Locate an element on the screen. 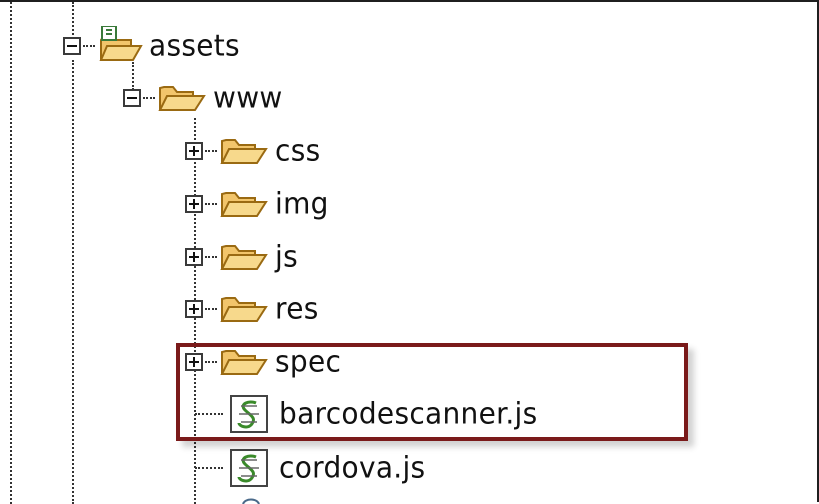 The image size is (819, 504). tree-node-www: www is located at coordinates (203, 98).